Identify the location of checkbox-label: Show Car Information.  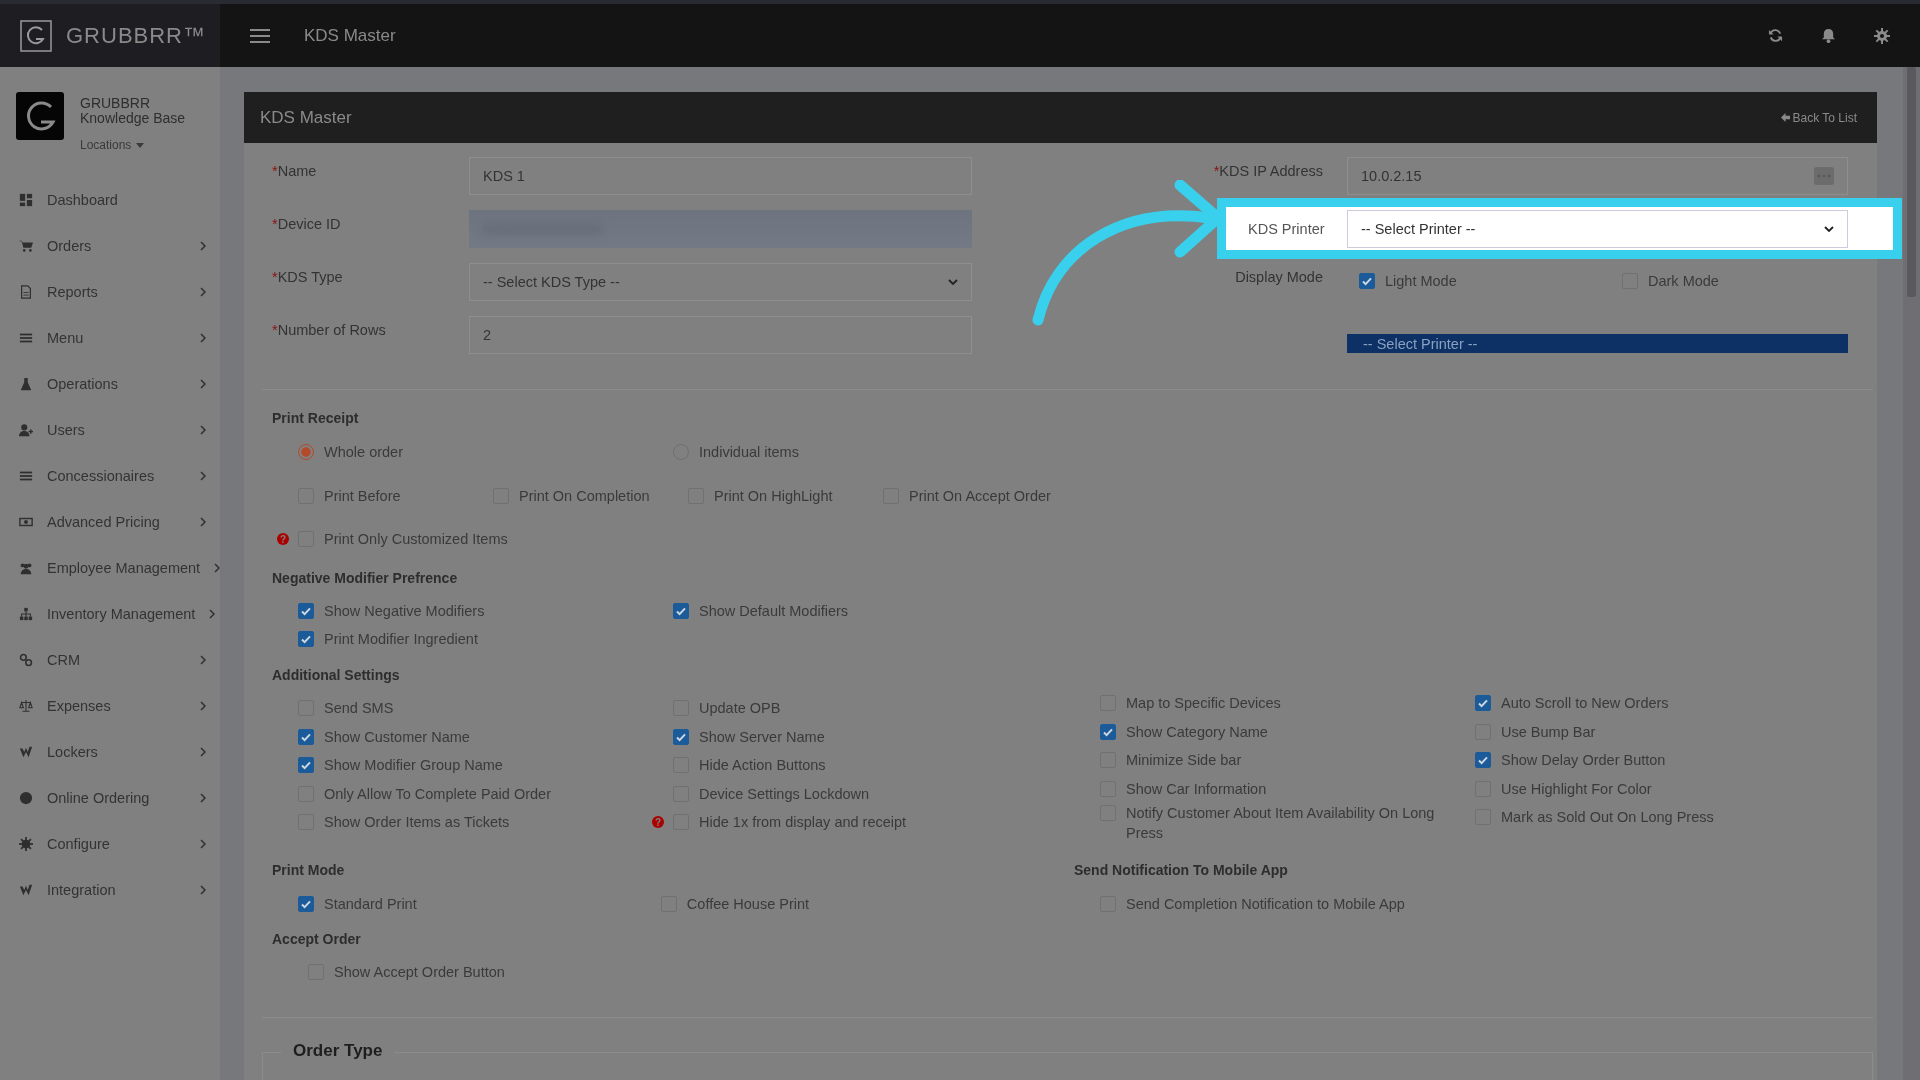
(1196, 788).